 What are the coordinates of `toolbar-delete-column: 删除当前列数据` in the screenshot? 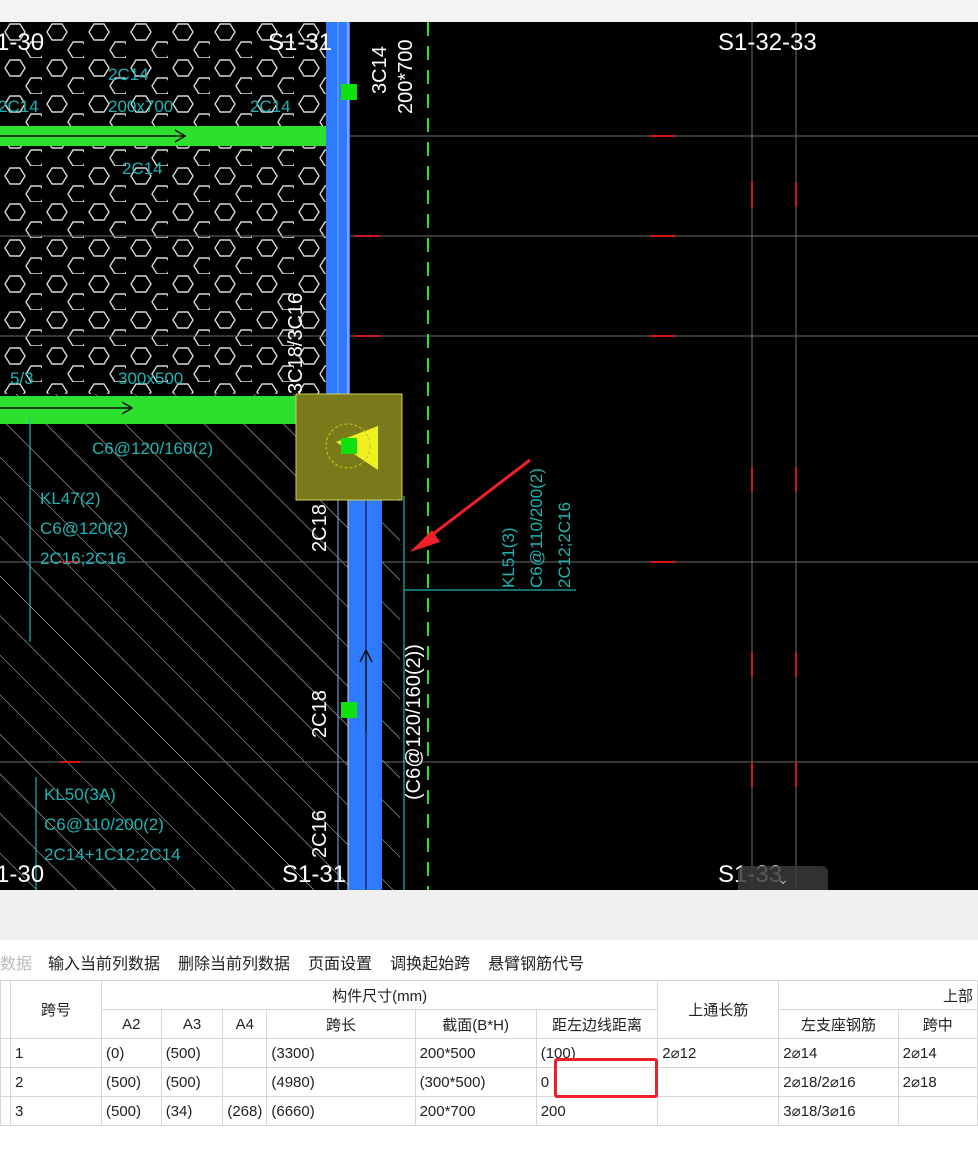 It's located at (234, 962).